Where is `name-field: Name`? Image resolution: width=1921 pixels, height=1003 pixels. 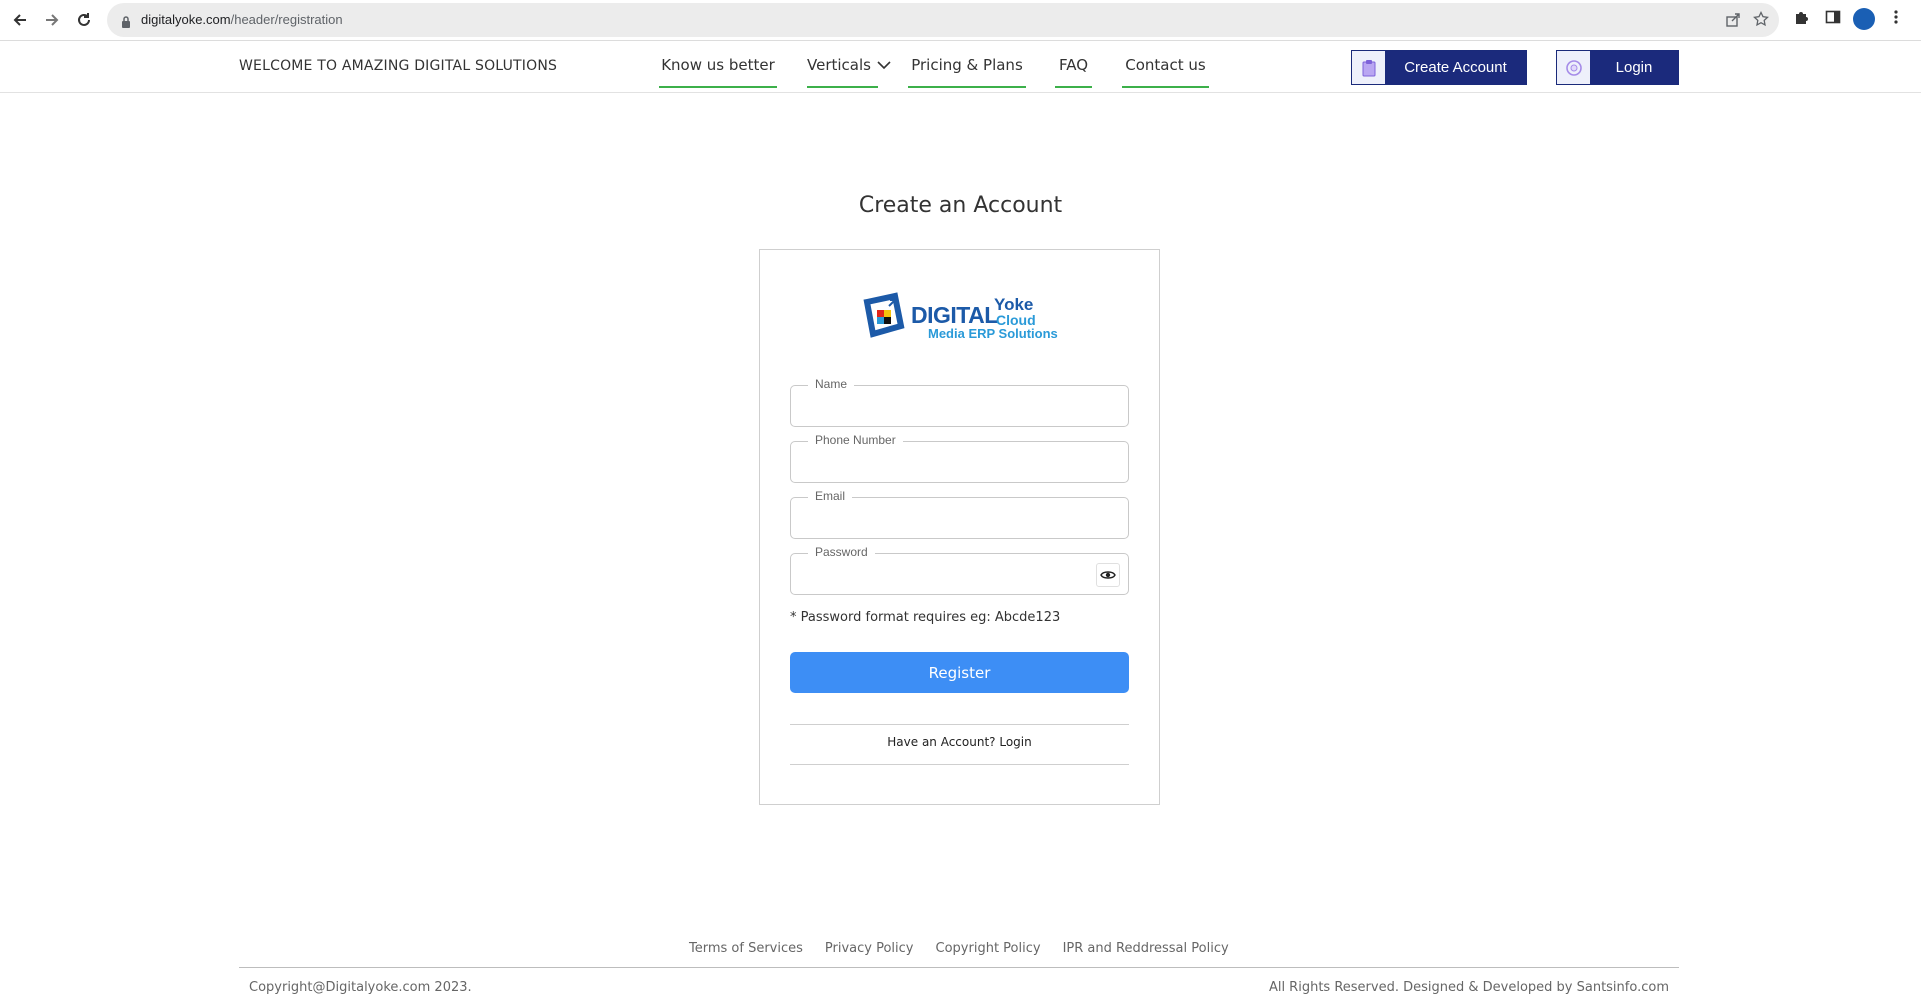 name-field: Name is located at coordinates (959, 402).